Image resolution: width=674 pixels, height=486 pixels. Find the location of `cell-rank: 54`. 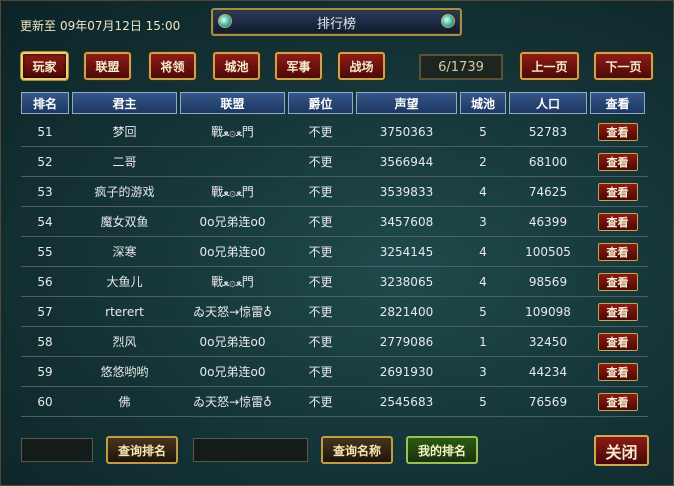

cell-rank: 54 is located at coordinates (45, 221).